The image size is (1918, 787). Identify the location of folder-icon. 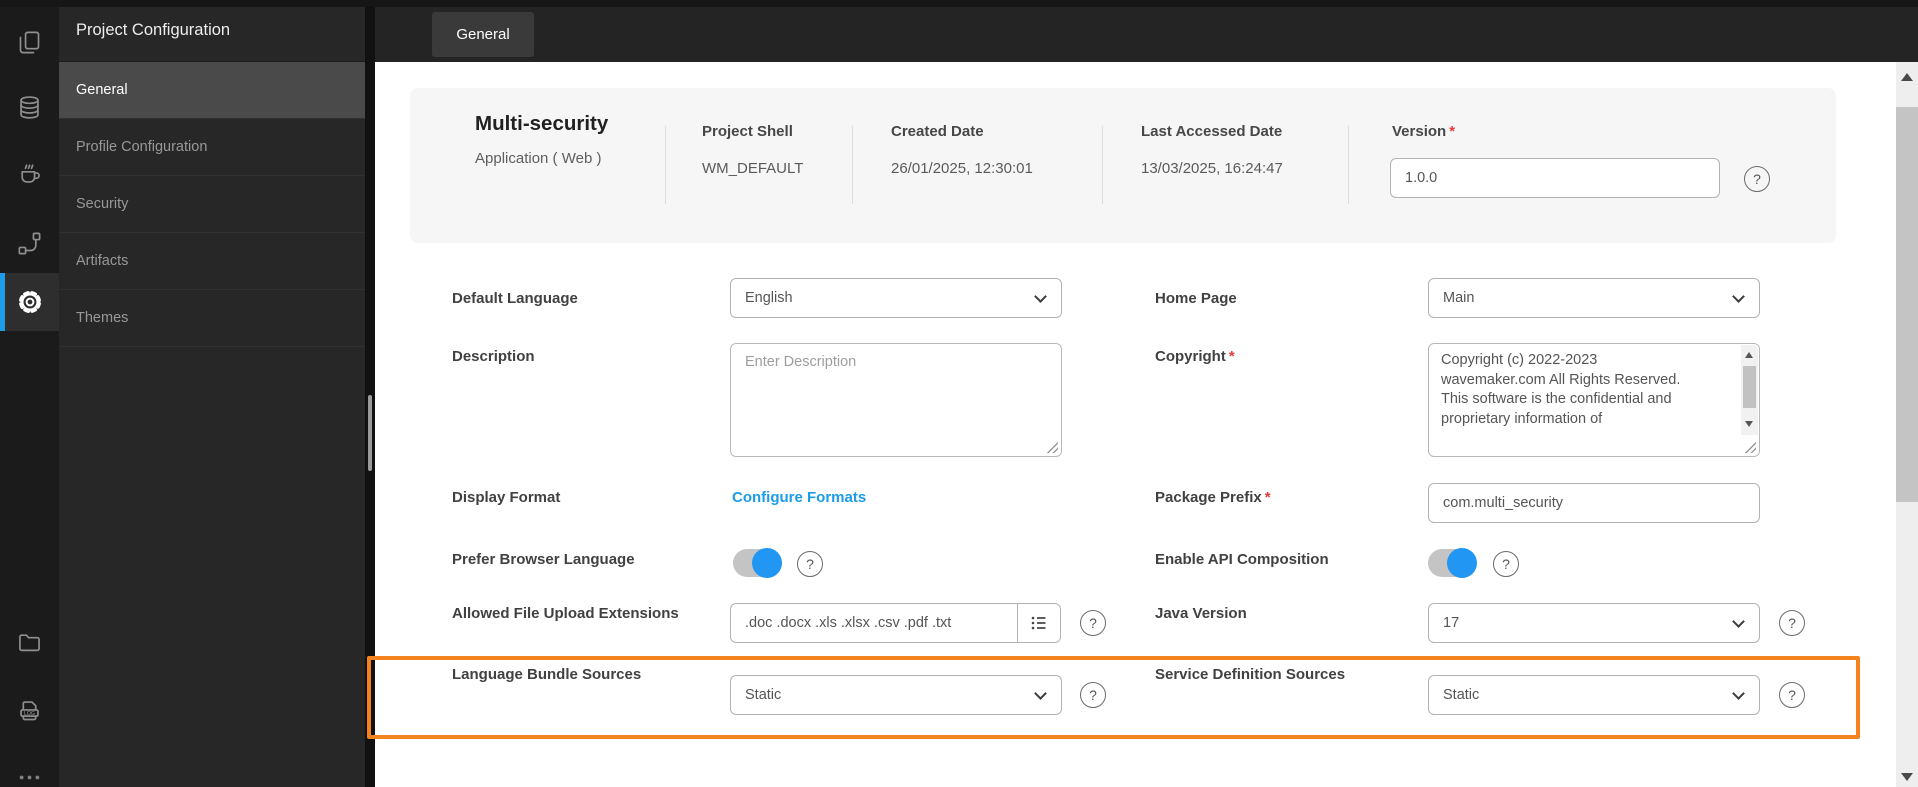
(29, 642).